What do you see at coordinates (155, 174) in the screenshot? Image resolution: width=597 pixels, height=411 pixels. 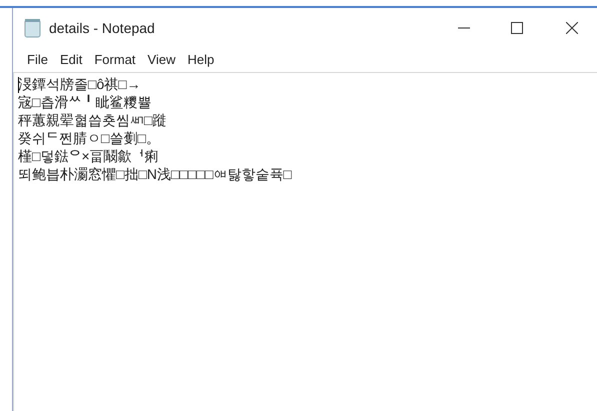 I see `text-line: 뙤鲍븝朴瀱窓懼□拙□N浅□□□□□ᅄ탏핳숱퓩□` at bounding box center [155, 174].